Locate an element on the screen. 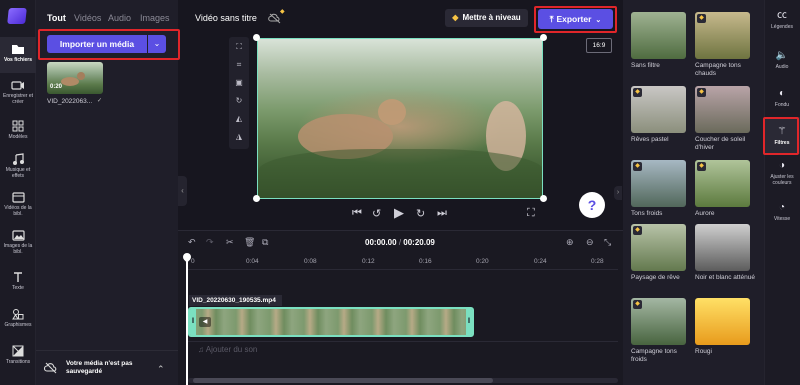  zoom-in-icon: ⊕ is located at coordinates (570, 242).